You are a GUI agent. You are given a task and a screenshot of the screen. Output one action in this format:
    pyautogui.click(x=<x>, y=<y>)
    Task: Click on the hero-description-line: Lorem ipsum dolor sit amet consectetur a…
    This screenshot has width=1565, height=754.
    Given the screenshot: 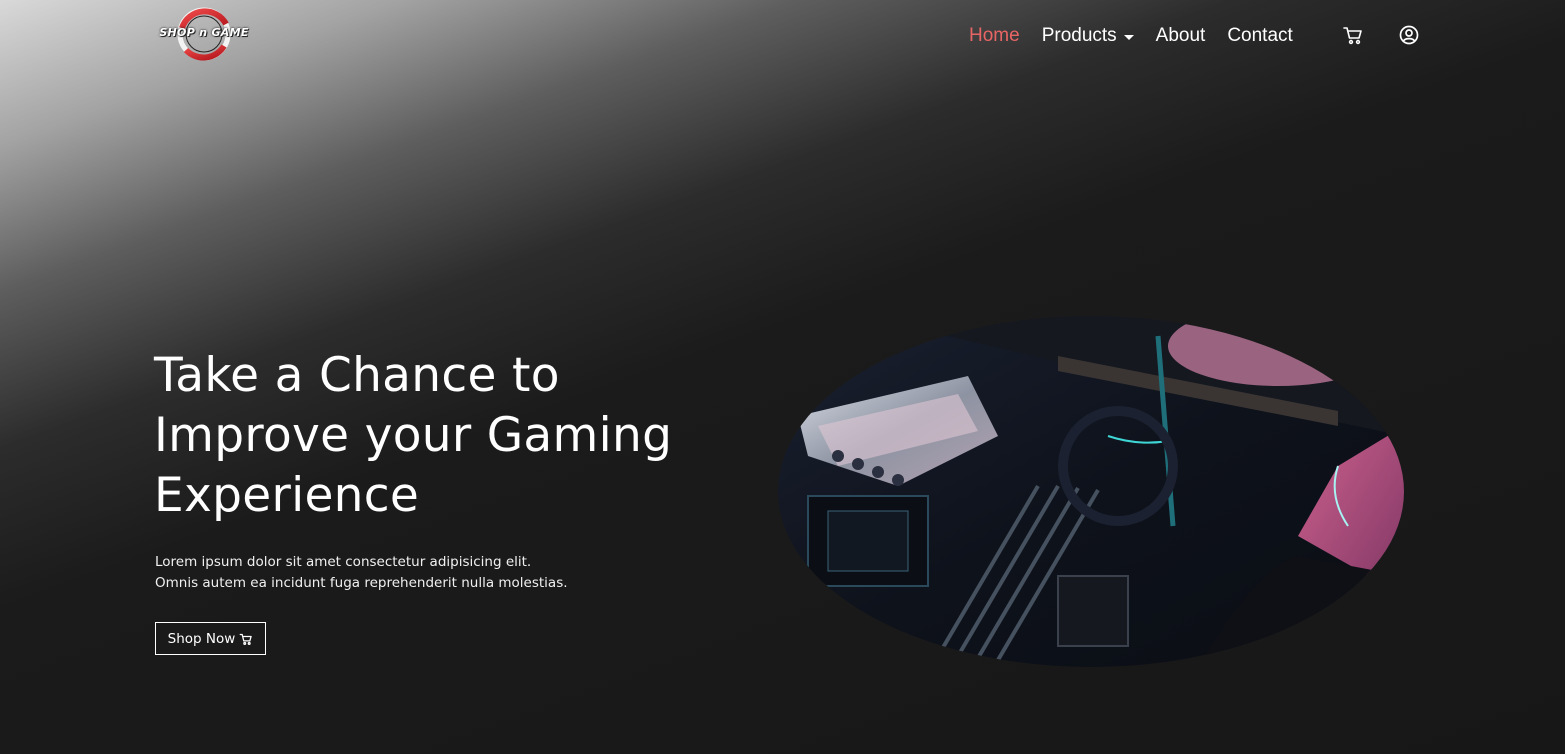 What is the action you would take?
    pyautogui.click(x=343, y=562)
    